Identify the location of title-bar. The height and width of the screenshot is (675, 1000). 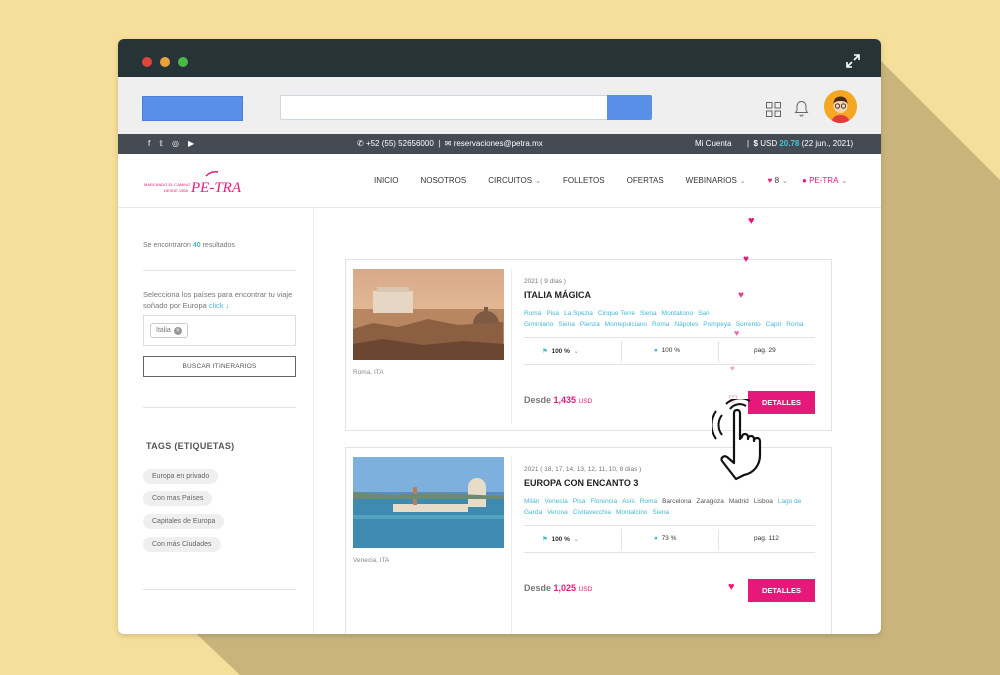
(499, 58).